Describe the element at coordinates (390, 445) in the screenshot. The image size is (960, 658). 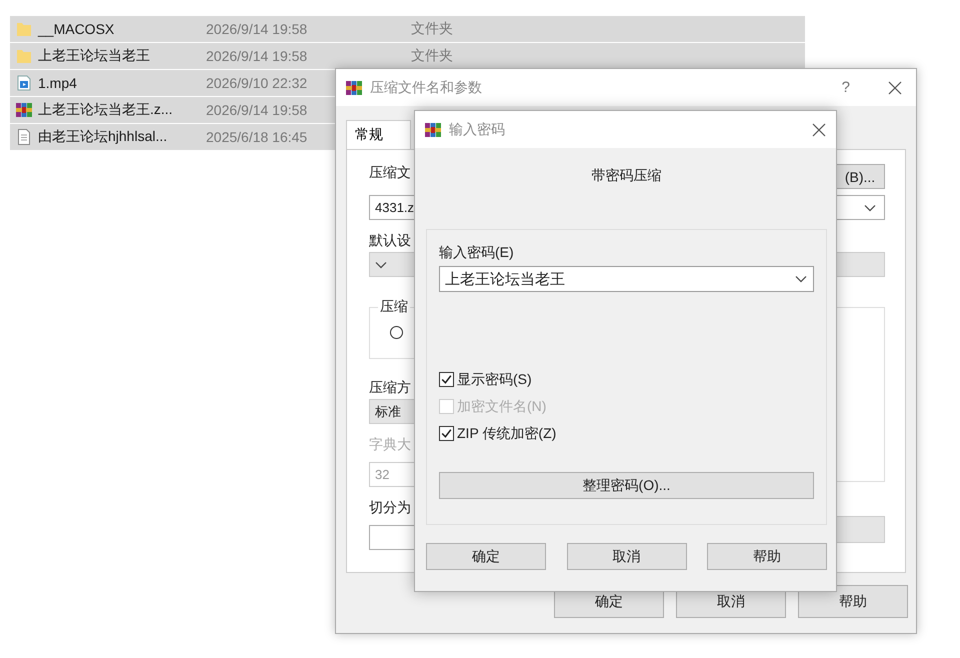
I see `field-label: 字典大` at that location.